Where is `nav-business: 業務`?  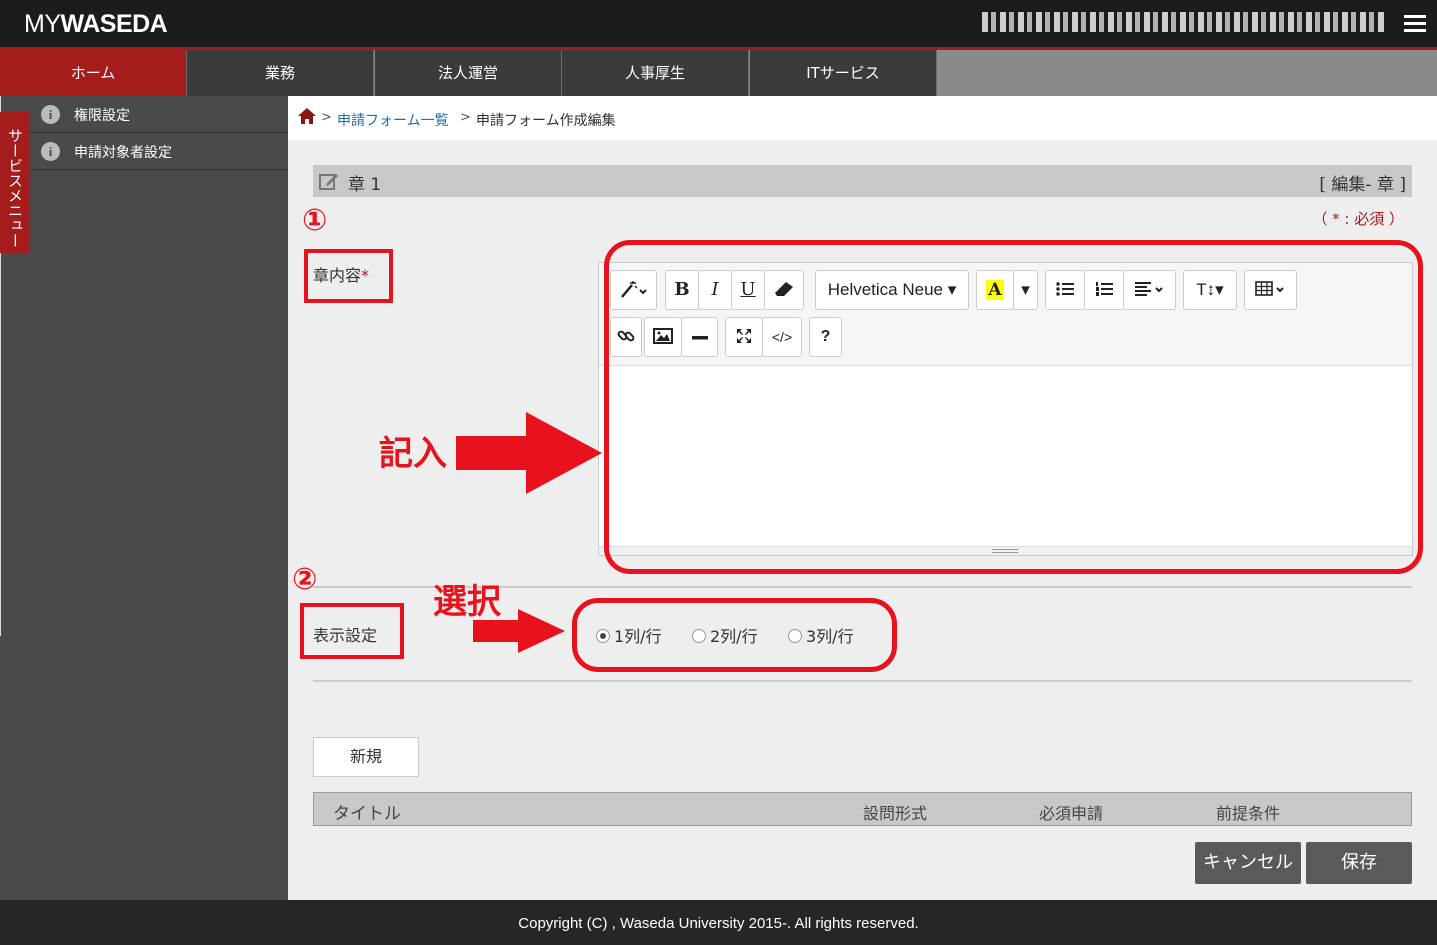 nav-business: 業務 is located at coordinates (280, 73).